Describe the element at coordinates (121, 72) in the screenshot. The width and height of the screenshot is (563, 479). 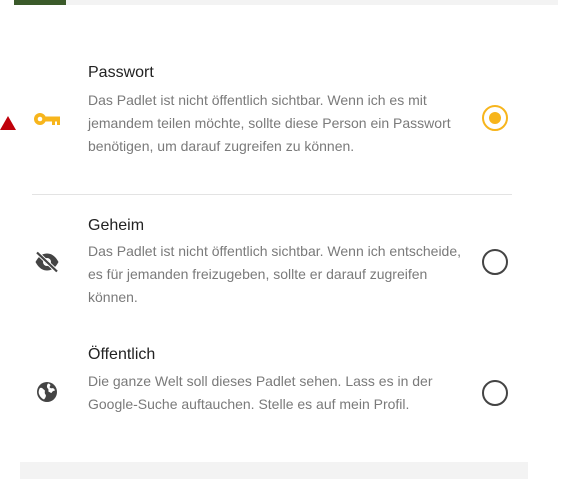
I see `option-title: Passwort` at that location.